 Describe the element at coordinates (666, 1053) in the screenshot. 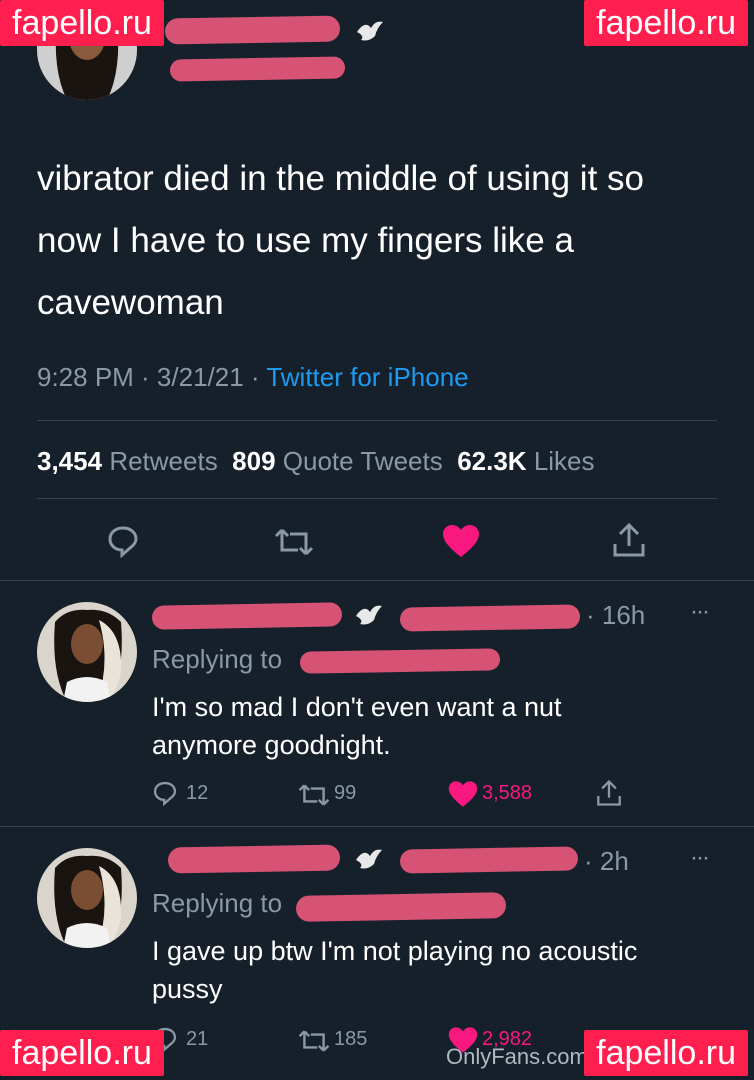

I see `watermark-bottom-right: fapello.ru` at that location.